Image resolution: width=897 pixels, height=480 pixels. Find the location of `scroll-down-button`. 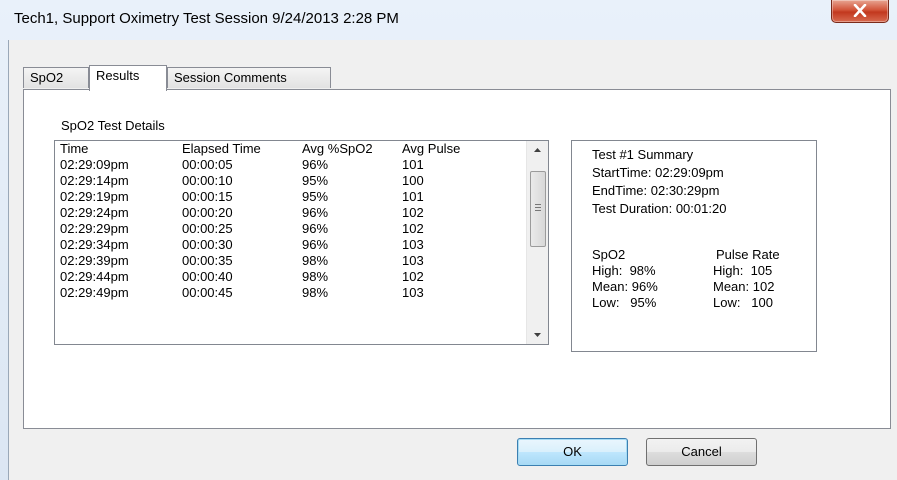

scroll-down-button is located at coordinates (537, 335).